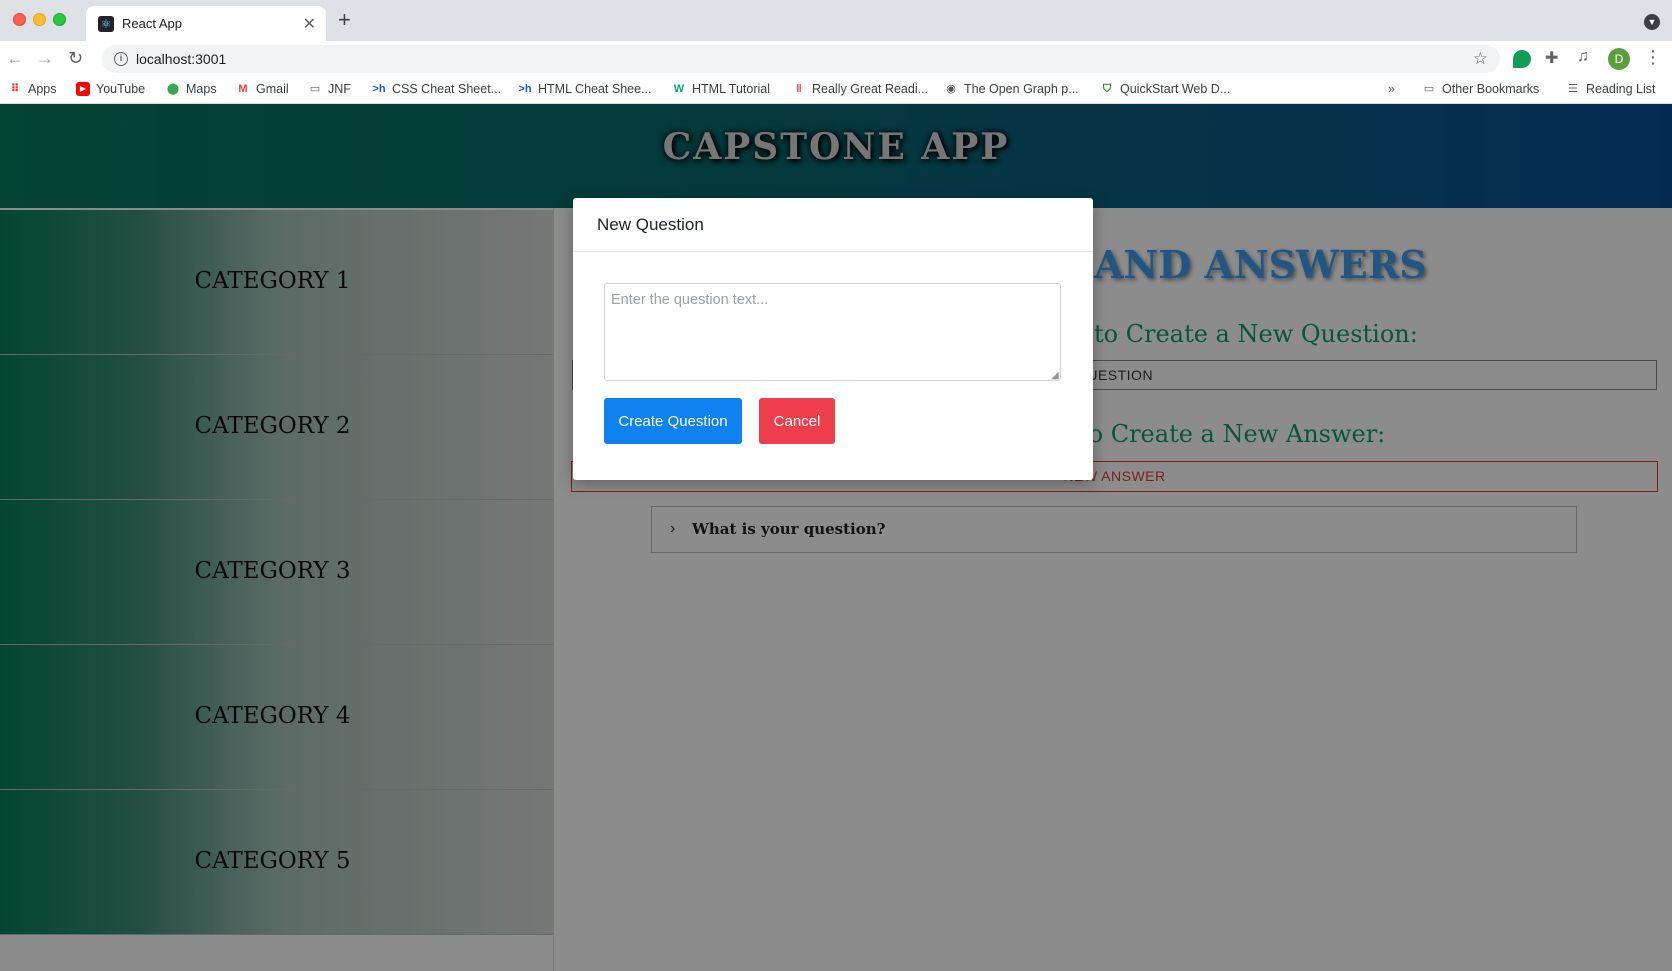 The image size is (1672, 971). I want to click on shield-icon: ⛉, so click(1107, 89).